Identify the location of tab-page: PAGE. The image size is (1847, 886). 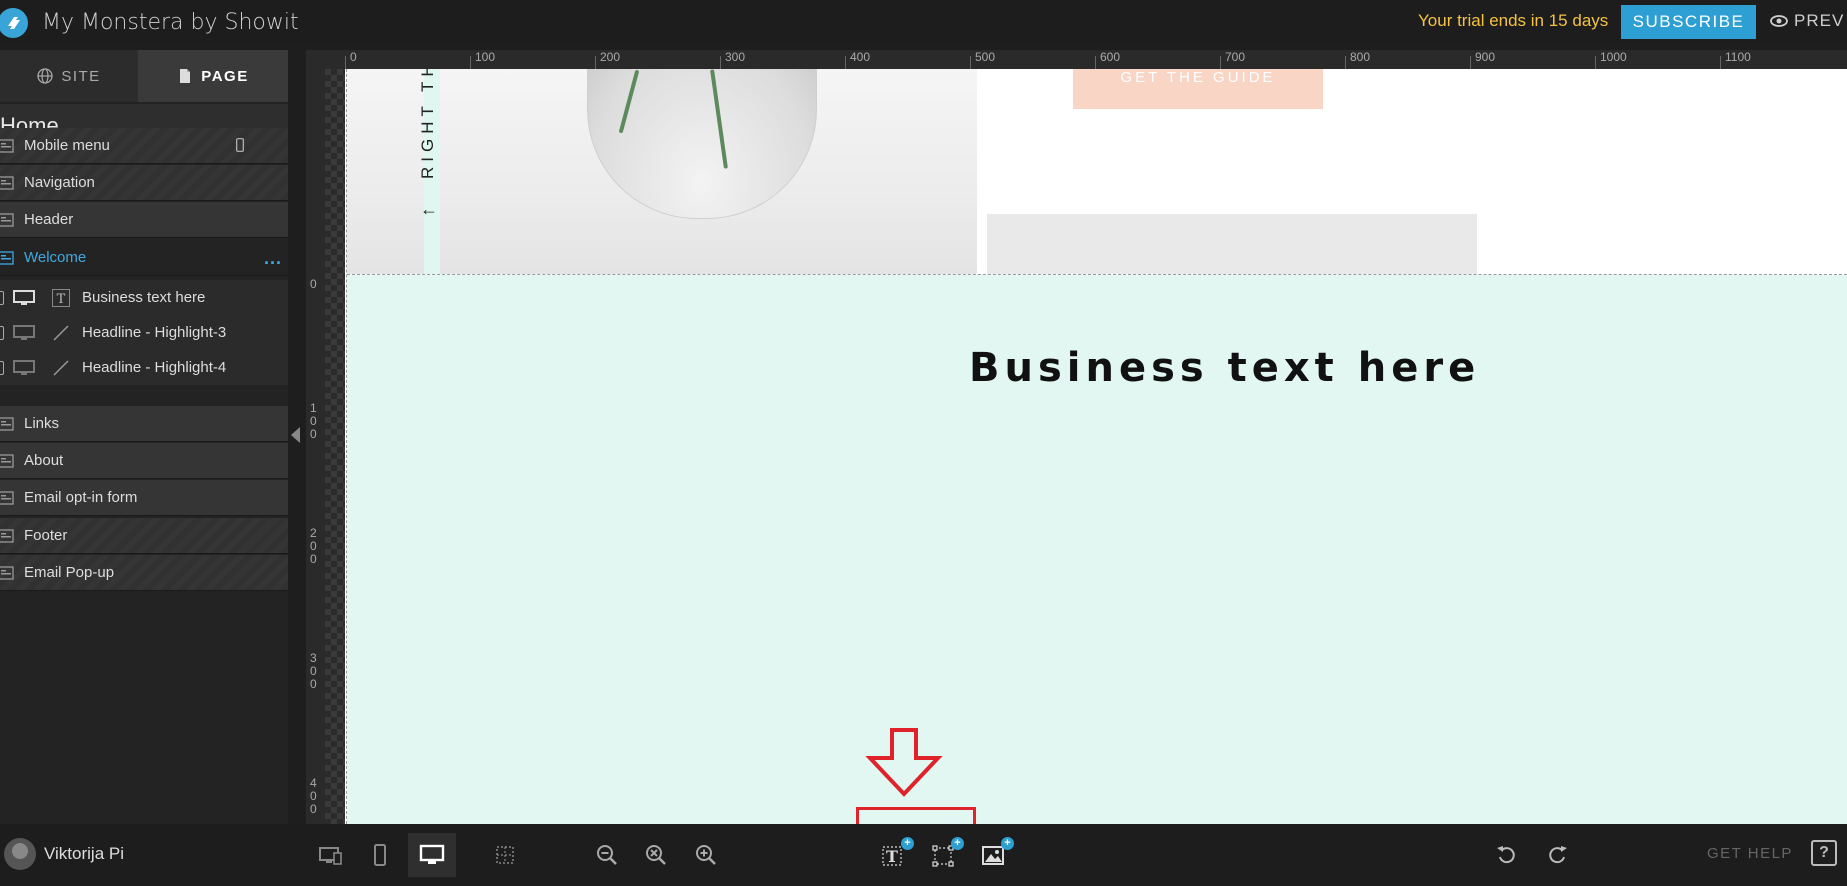
(213, 76).